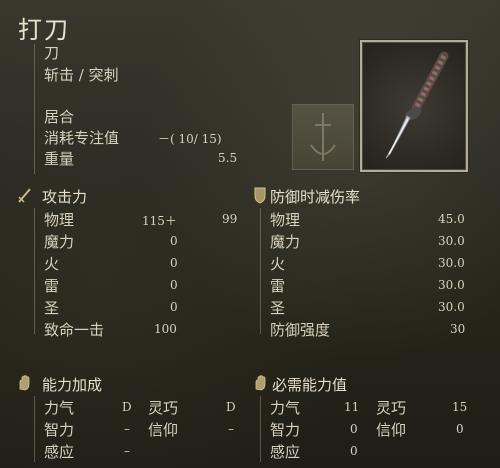  Describe the element at coordinates (74, 330) in the screenshot. I see `attack-label-critical: 致命一击` at that location.